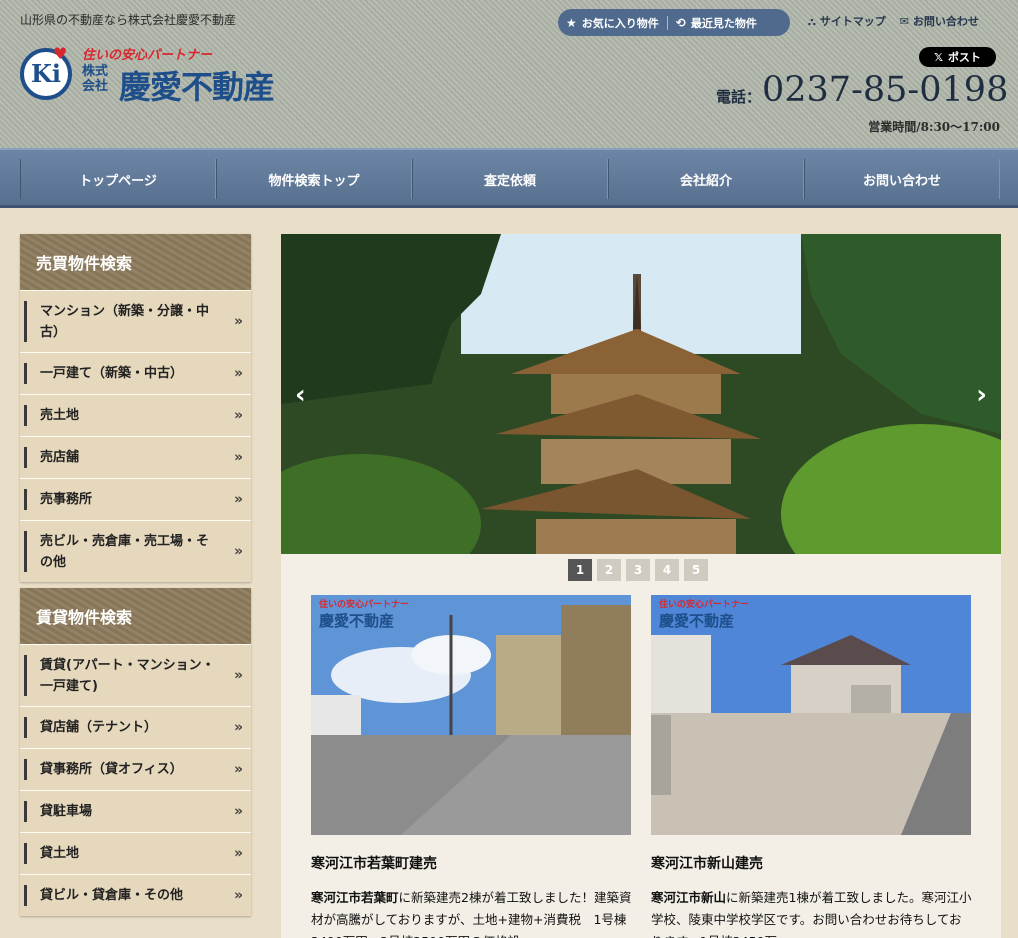 This screenshot has height=938, width=1018. What do you see at coordinates (902, 179) in the screenshot?
I see `nav-item-contact: お問い合わせ` at bounding box center [902, 179].